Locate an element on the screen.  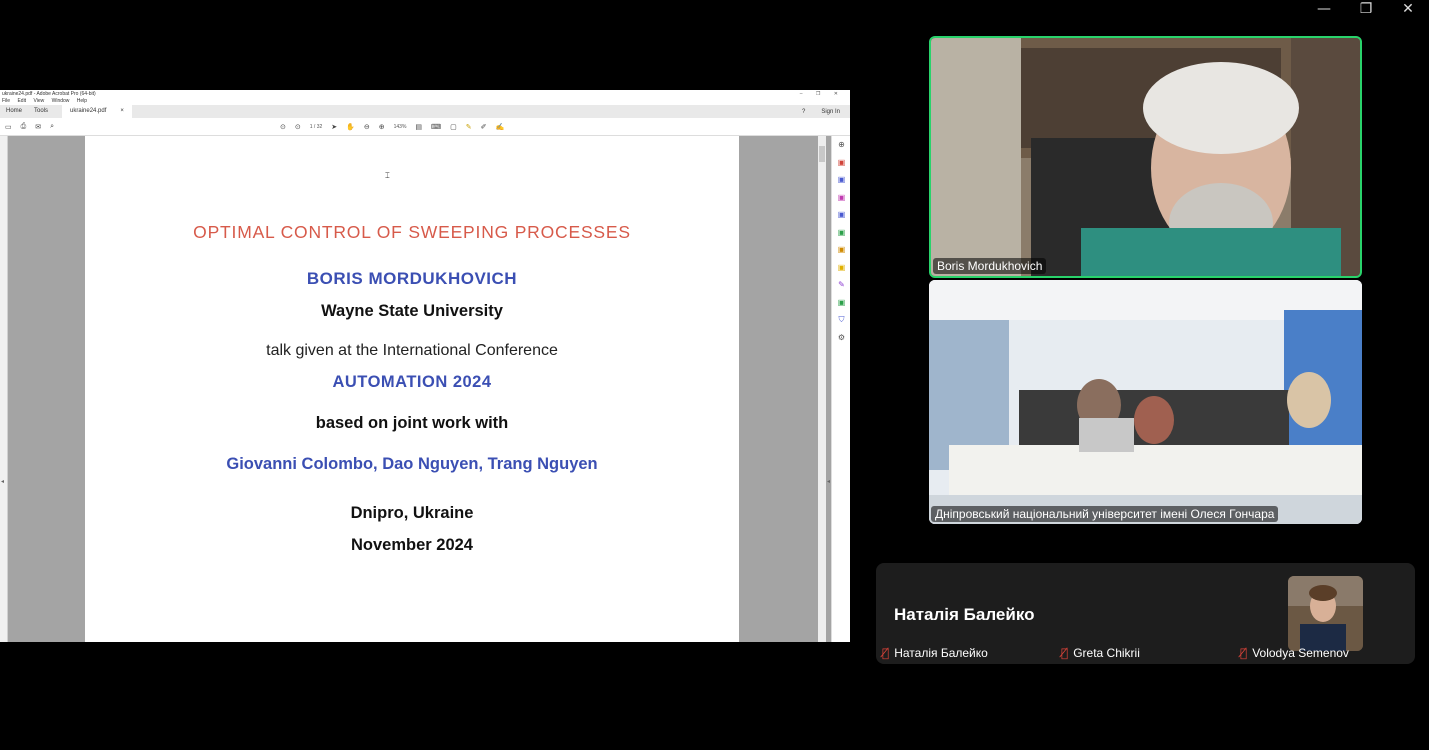
slide-author: BORIS MORDUKHOVICH is located at coordinates (412, 278).